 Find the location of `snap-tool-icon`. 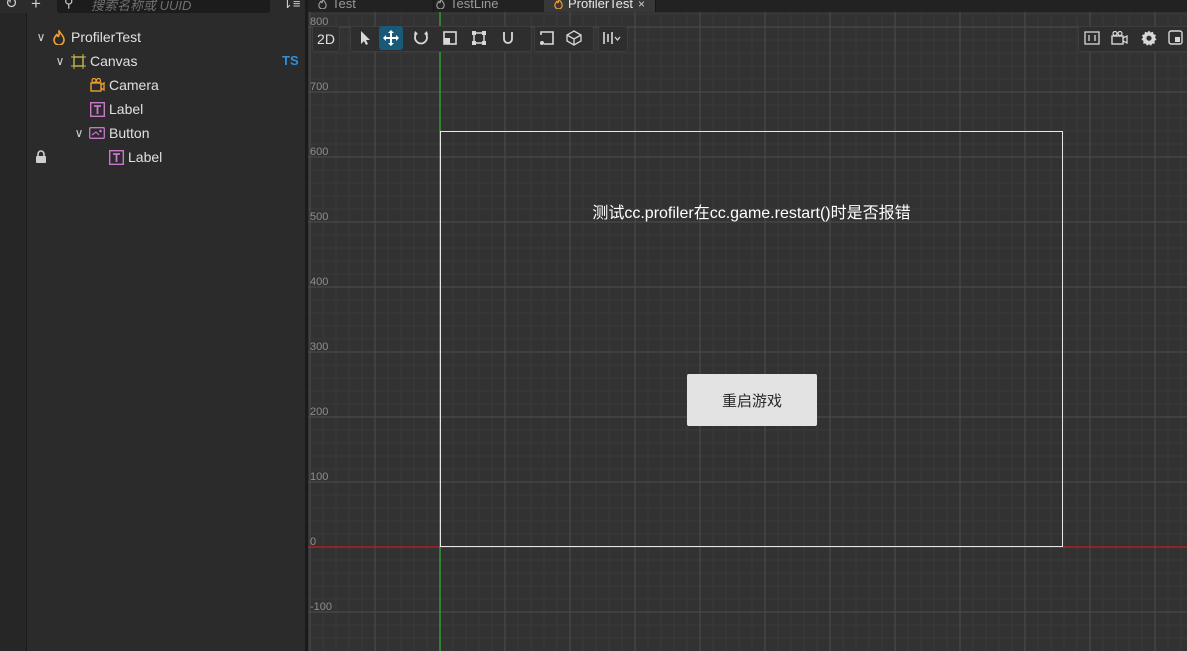

snap-tool-icon is located at coordinates (508, 38).